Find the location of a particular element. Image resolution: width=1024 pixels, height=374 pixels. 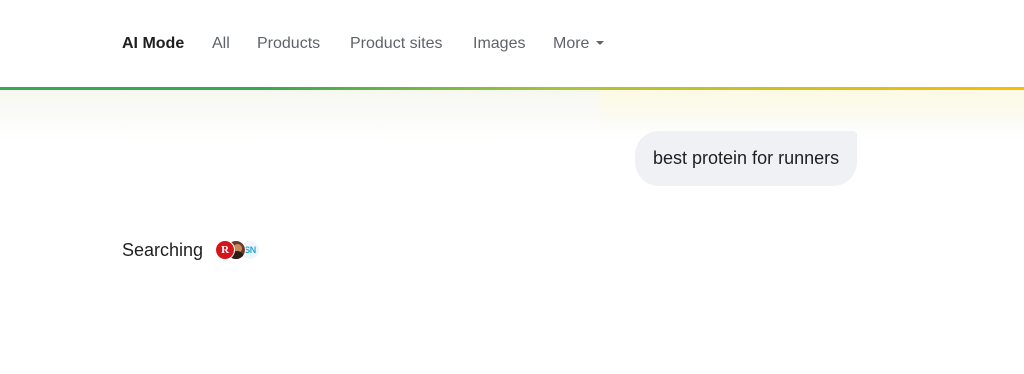

user-query-text: best protein for runners is located at coordinates (746, 158).